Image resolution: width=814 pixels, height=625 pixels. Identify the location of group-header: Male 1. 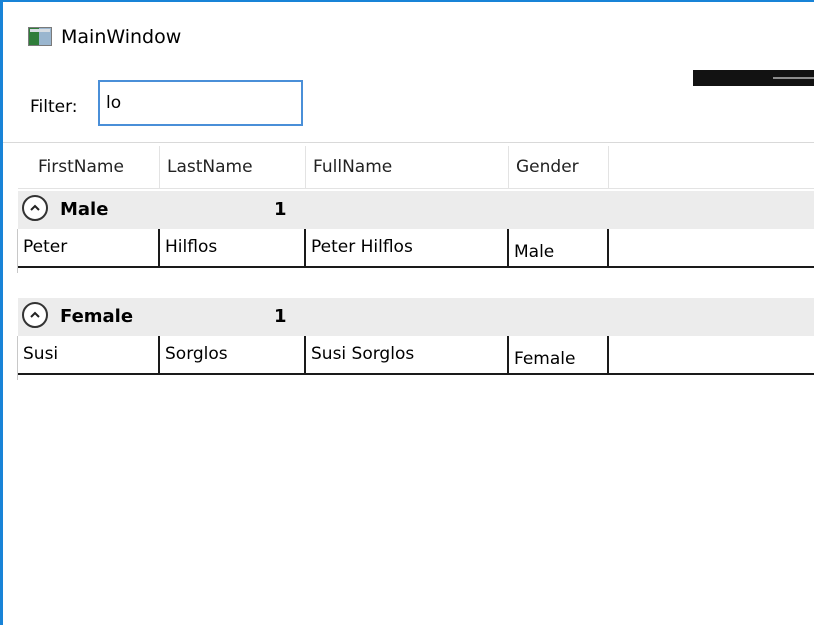
(416, 210).